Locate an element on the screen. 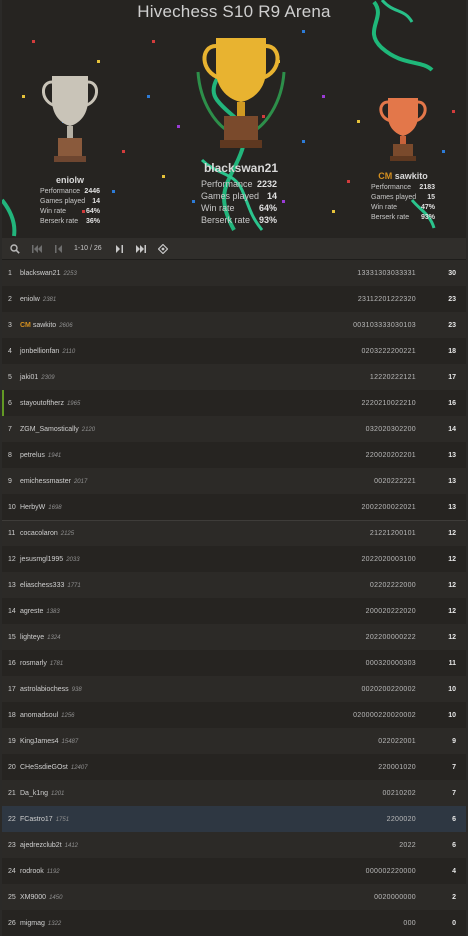 The image size is (468, 936). player-cell: jesusmgl1995 2033 is located at coordinates (153, 559).